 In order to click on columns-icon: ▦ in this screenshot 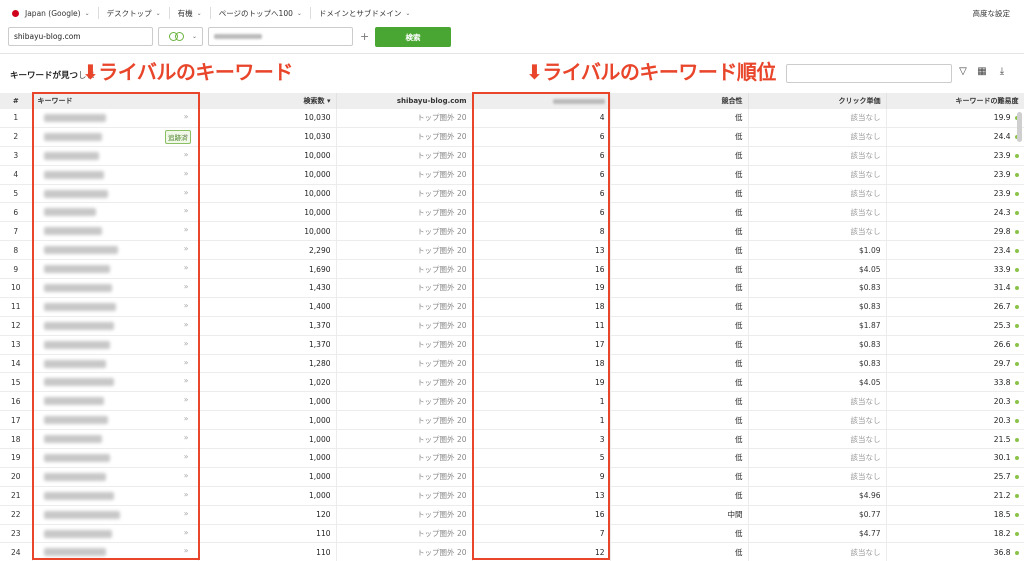, I will do `click(982, 71)`.